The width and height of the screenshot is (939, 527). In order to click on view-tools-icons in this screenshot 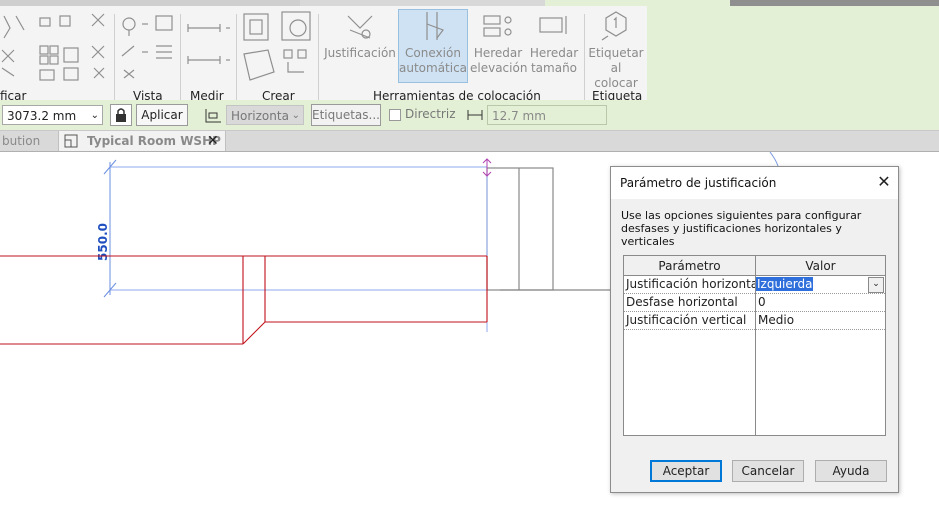, I will do `click(149, 47)`.